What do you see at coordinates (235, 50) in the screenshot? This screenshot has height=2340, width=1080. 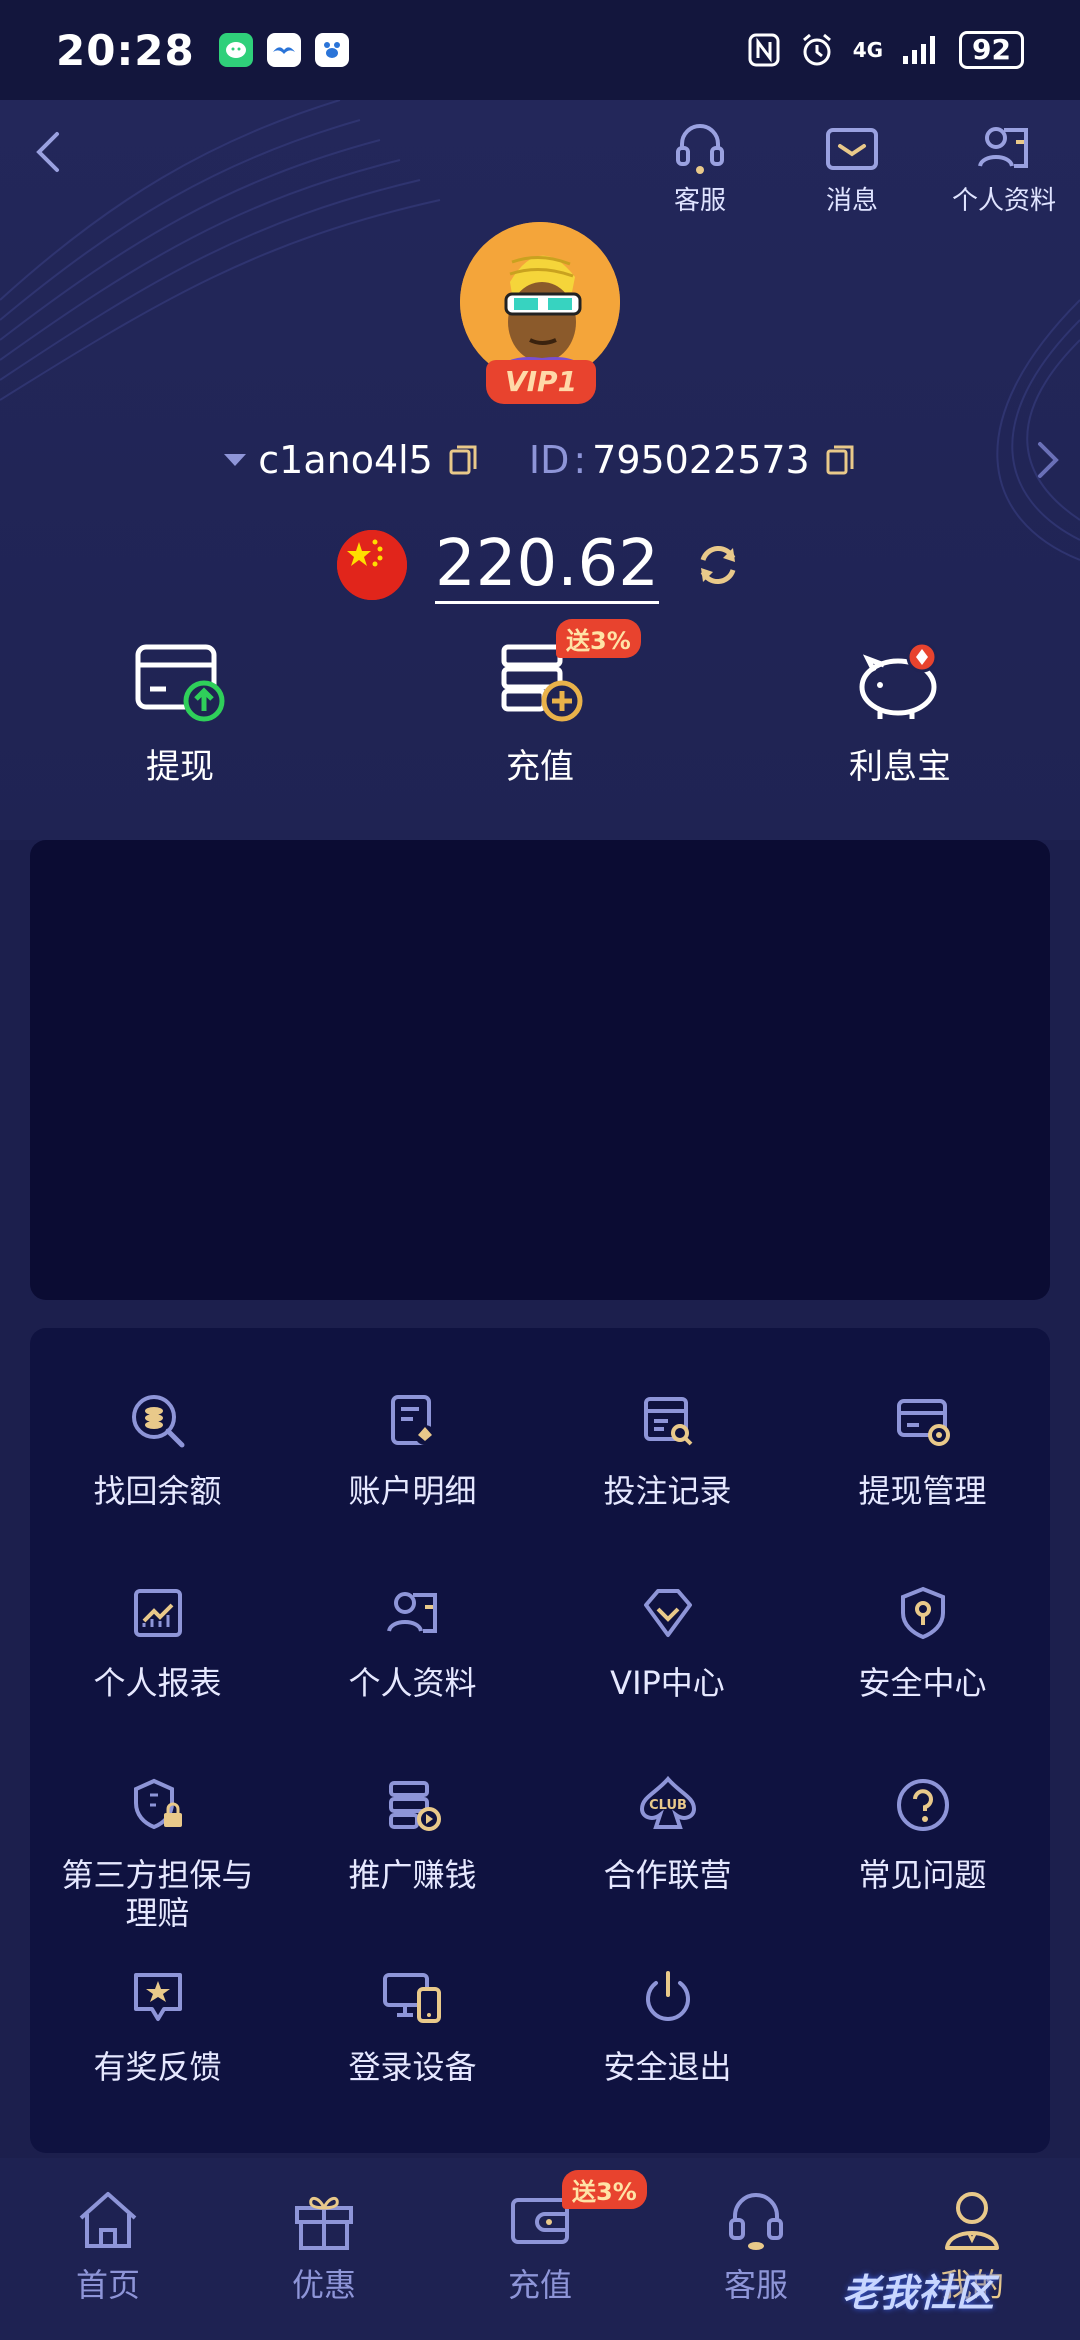 I see `wechat-app-icon` at bounding box center [235, 50].